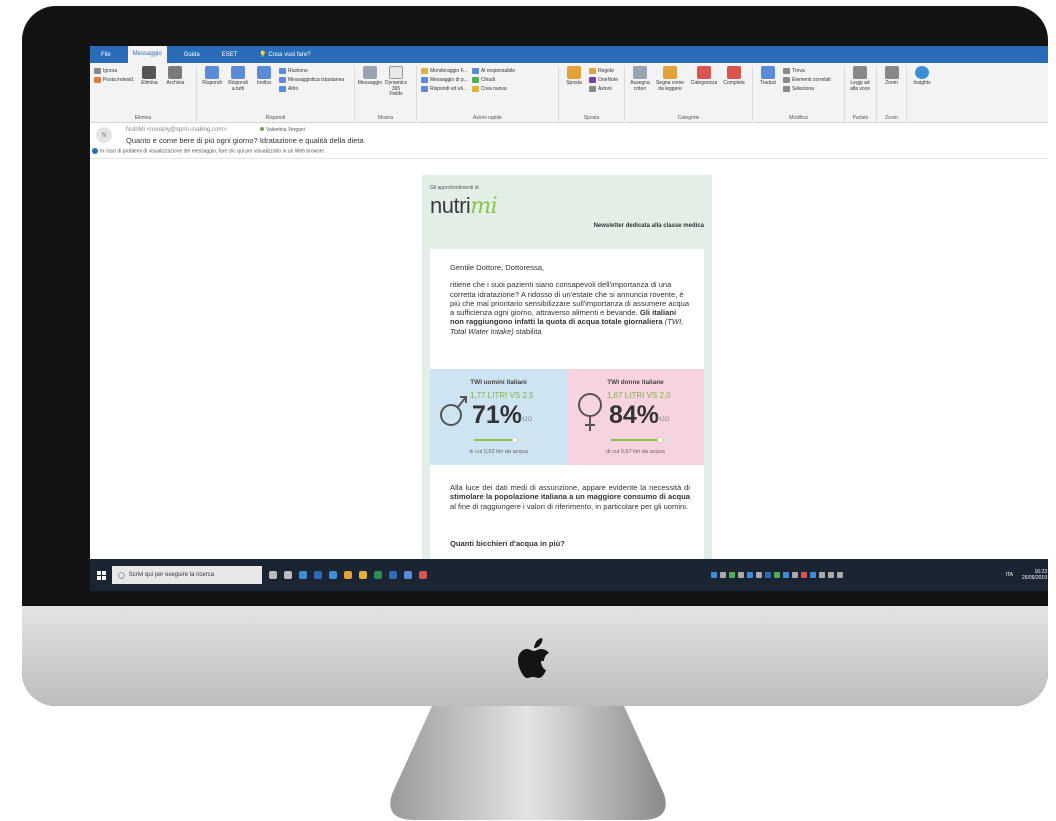 The width and height of the screenshot is (1056, 821). What do you see at coordinates (1009, 575) in the screenshot?
I see `language-indicator: ITA` at bounding box center [1009, 575].